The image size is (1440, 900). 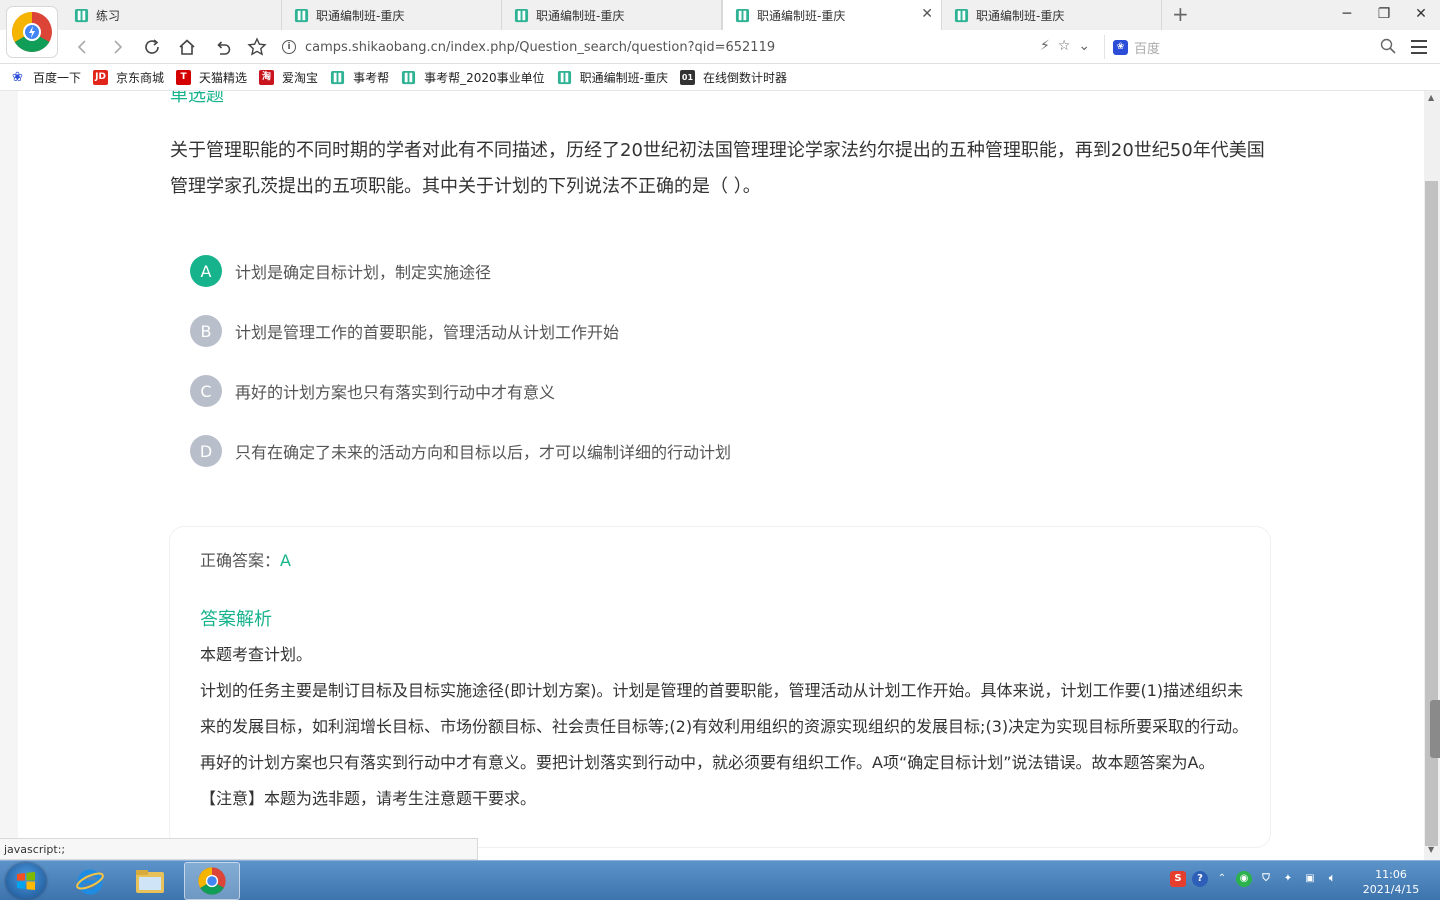 What do you see at coordinates (239, 849) in the screenshot?
I see `status-bar: javascript:;` at bounding box center [239, 849].